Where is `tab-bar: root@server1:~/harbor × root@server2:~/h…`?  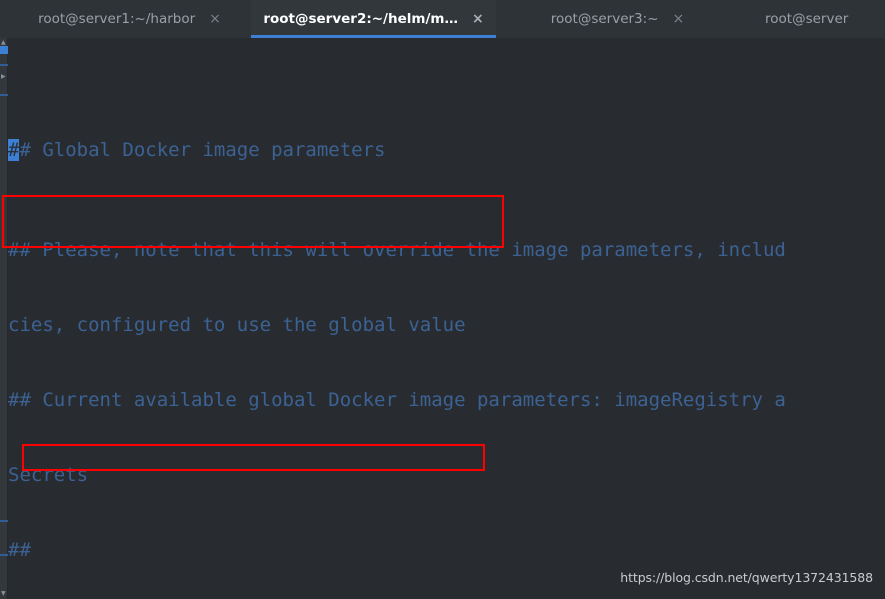 tab-bar: root@server1:~/harbor × root@server2:~/h… is located at coordinates (442, 19).